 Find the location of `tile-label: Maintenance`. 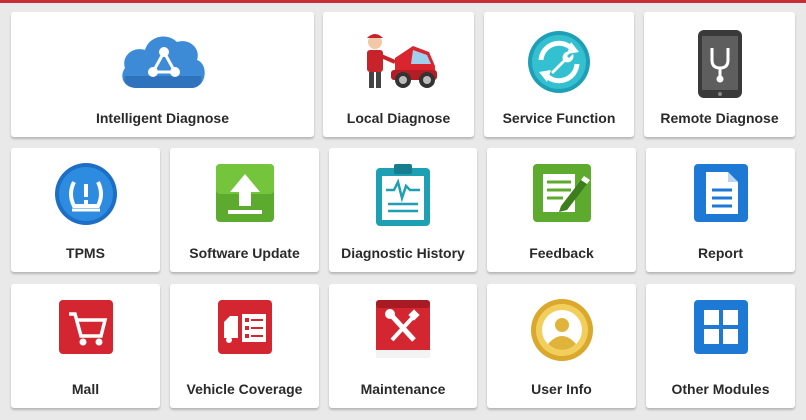

tile-label: Maintenance is located at coordinates (403, 389).